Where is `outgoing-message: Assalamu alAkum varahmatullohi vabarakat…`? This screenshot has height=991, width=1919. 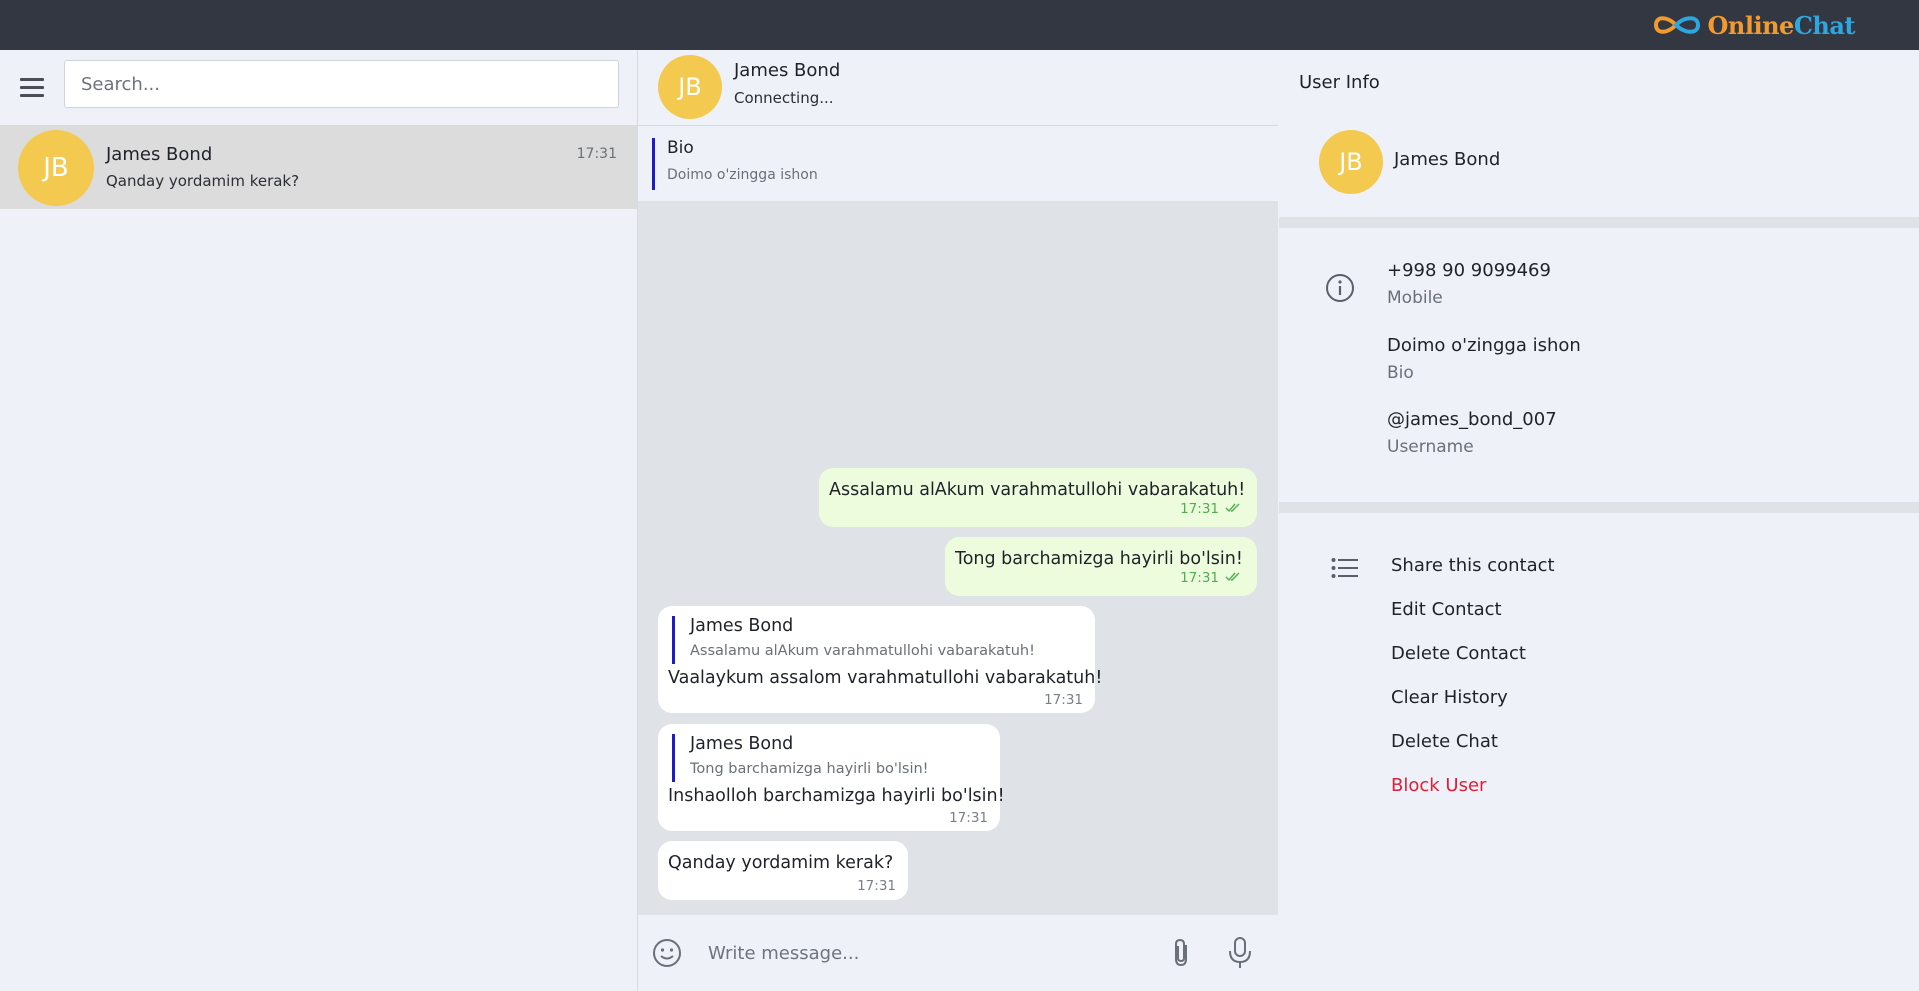
outgoing-message: Assalamu alAkum varahmatullohi vabarakat… is located at coordinates (1038, 497).